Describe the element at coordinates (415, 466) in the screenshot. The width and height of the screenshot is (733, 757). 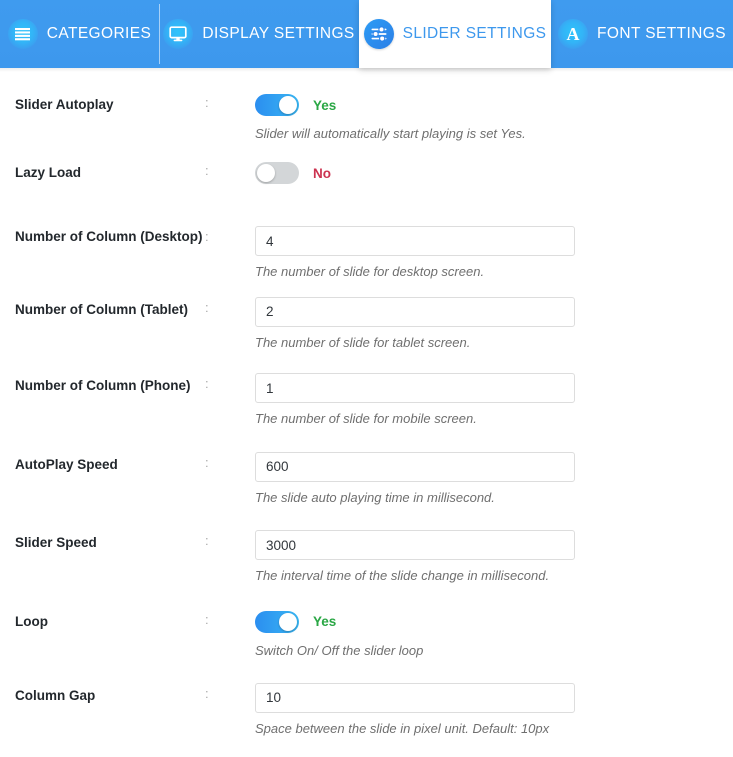
I see `input-autoplay-speed` at that location.